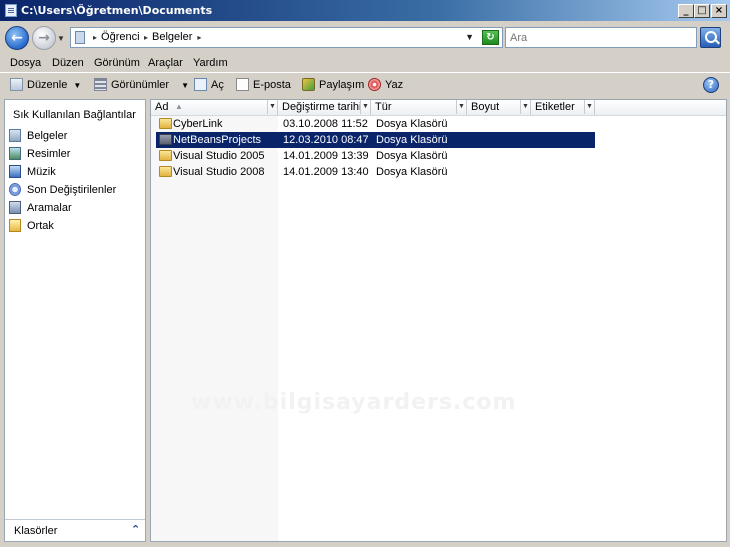 The width and height of the screenshot is (730, 547). I want to click on back-button: ←, so click(17, 38).